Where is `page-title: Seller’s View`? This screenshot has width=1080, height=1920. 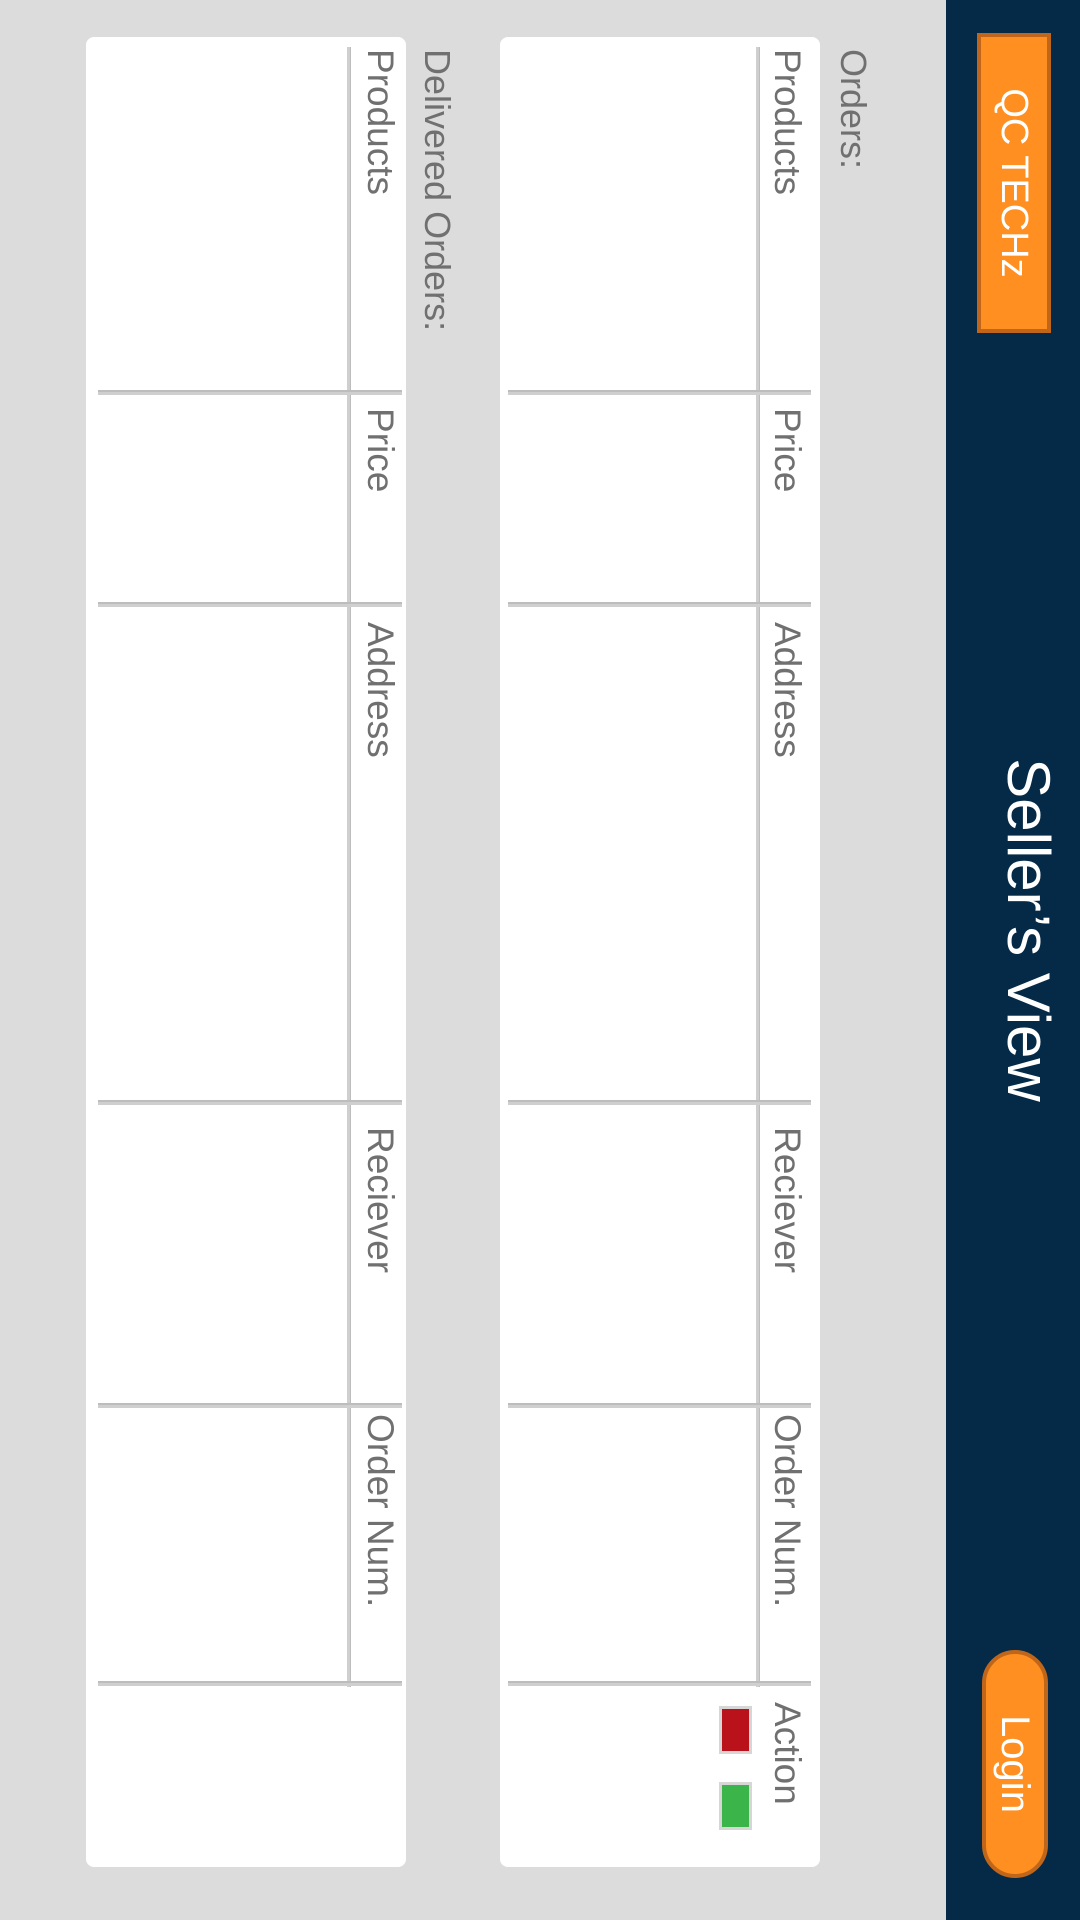 page-title: Seller’s View is located at coordinates (1028, 930).